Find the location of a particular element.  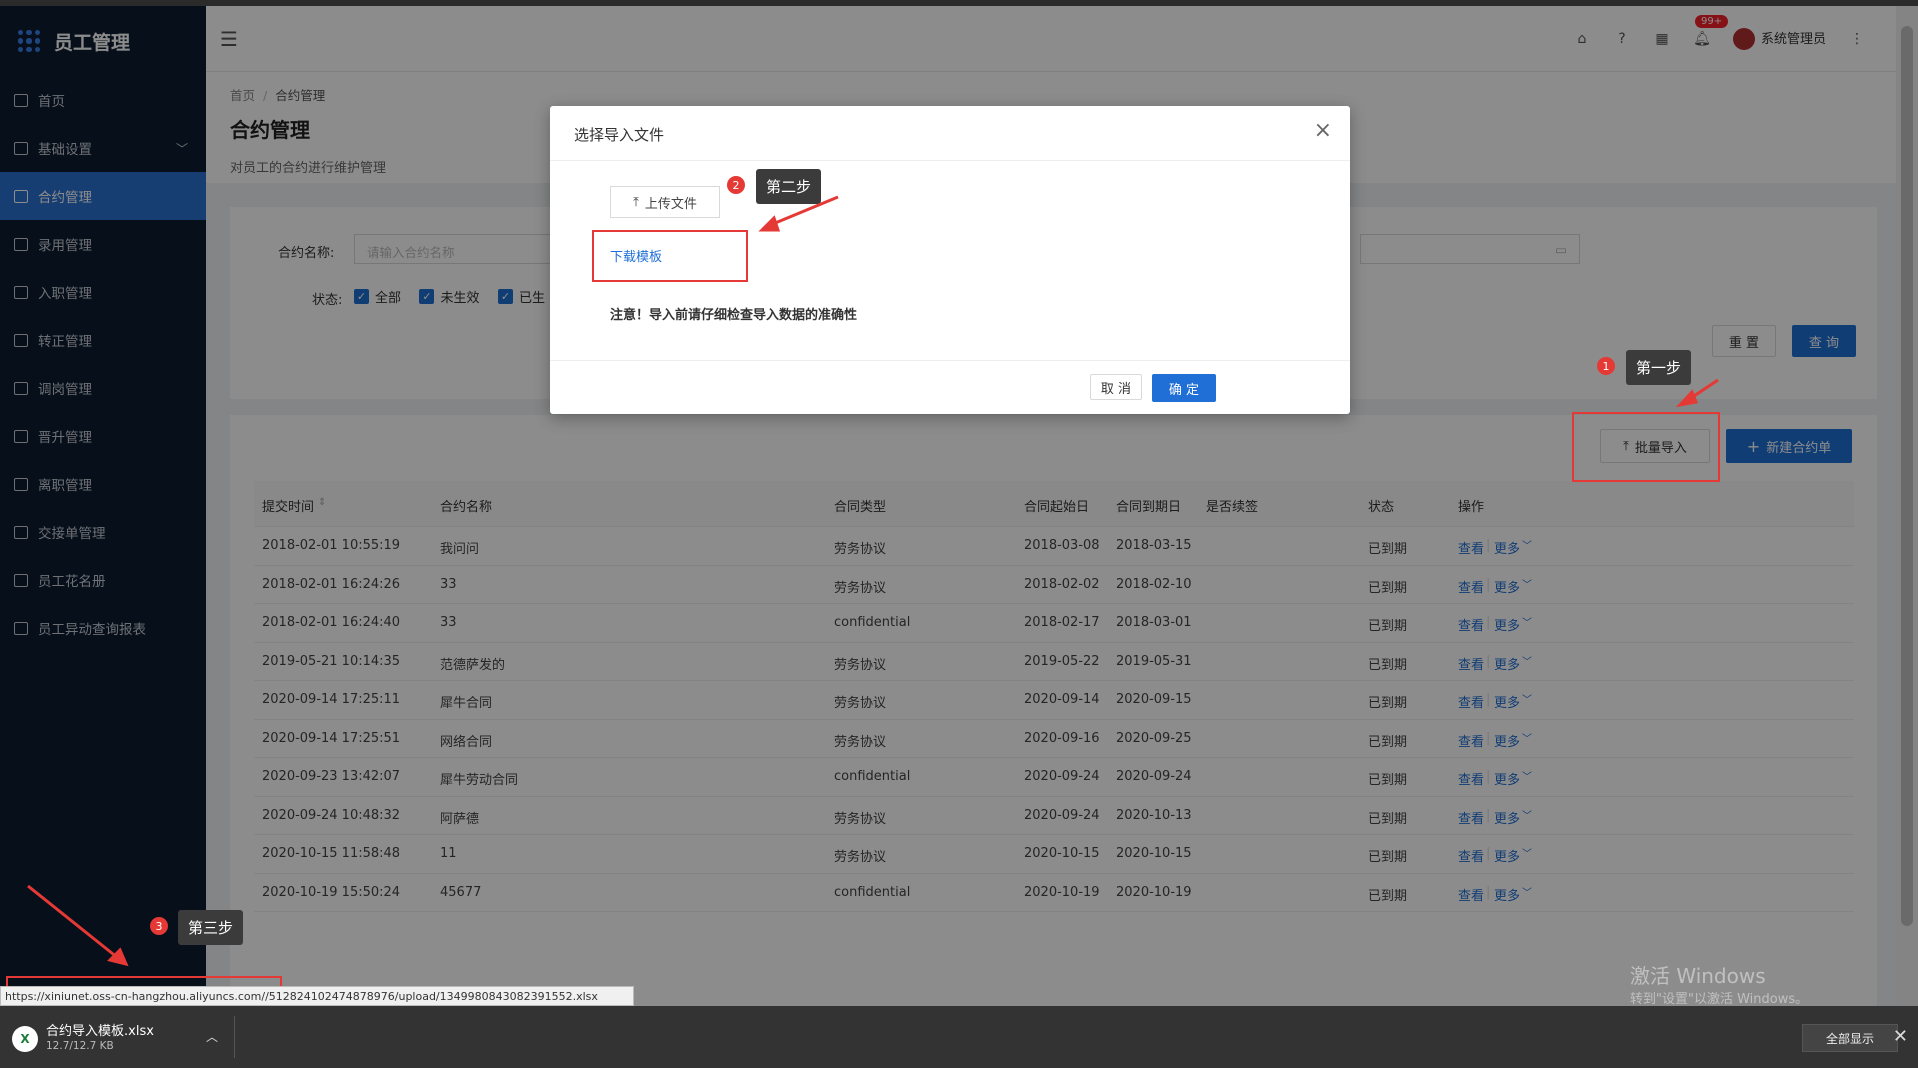

download-file-size: 12.7/12.7 KB is located at coordinates (80, 1046).